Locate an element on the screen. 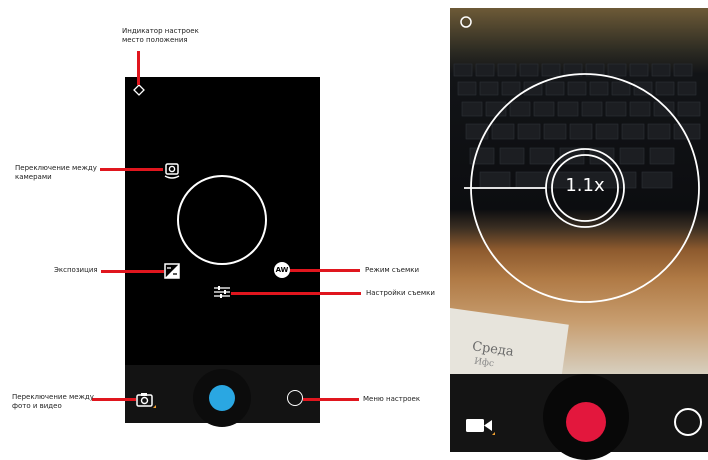  photo-shutter-button is located at coordinates (222, 398).